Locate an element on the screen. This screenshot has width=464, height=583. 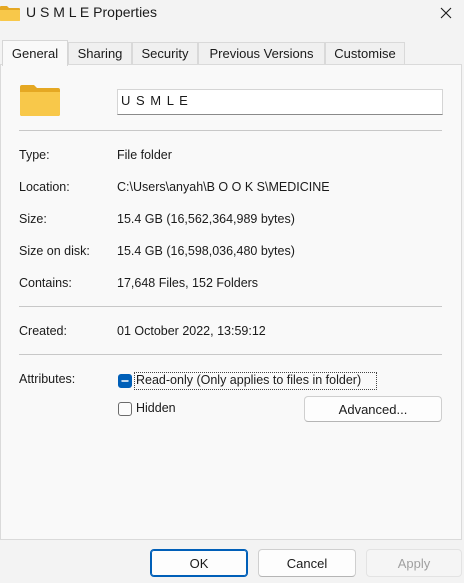
type-label: Type: is located at coordinates (34, 155).